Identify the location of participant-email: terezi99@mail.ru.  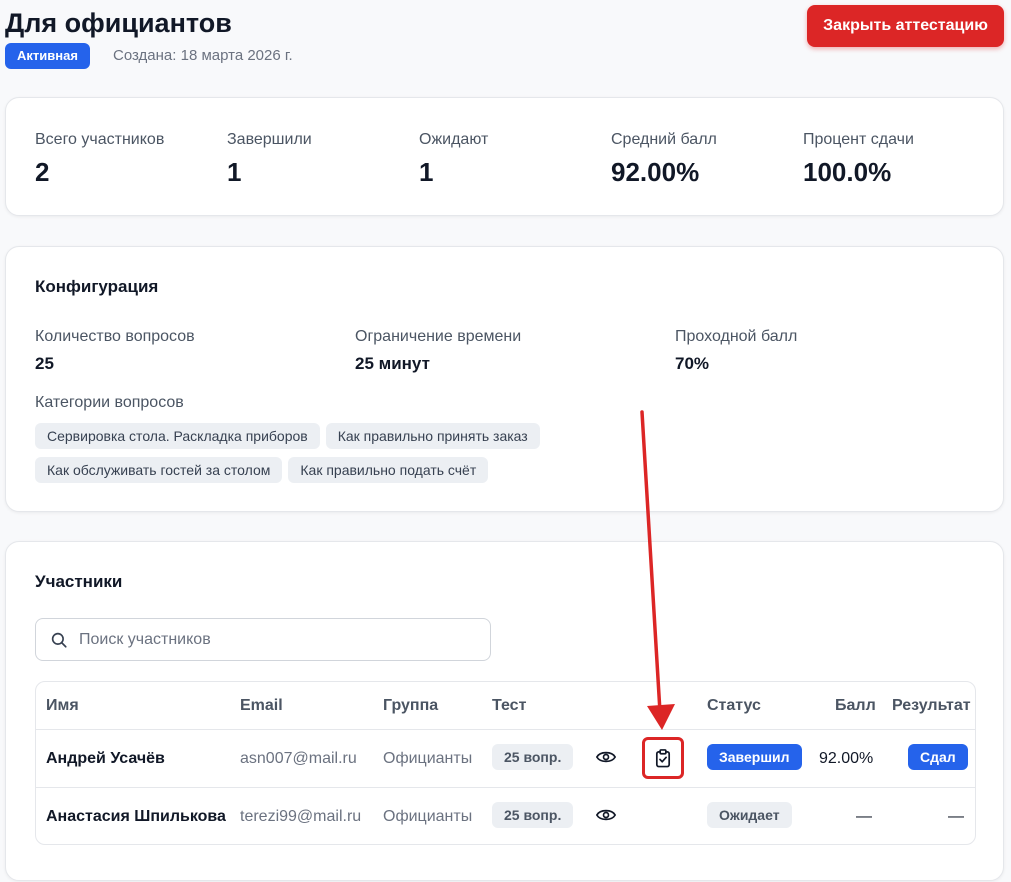
(301, 816).